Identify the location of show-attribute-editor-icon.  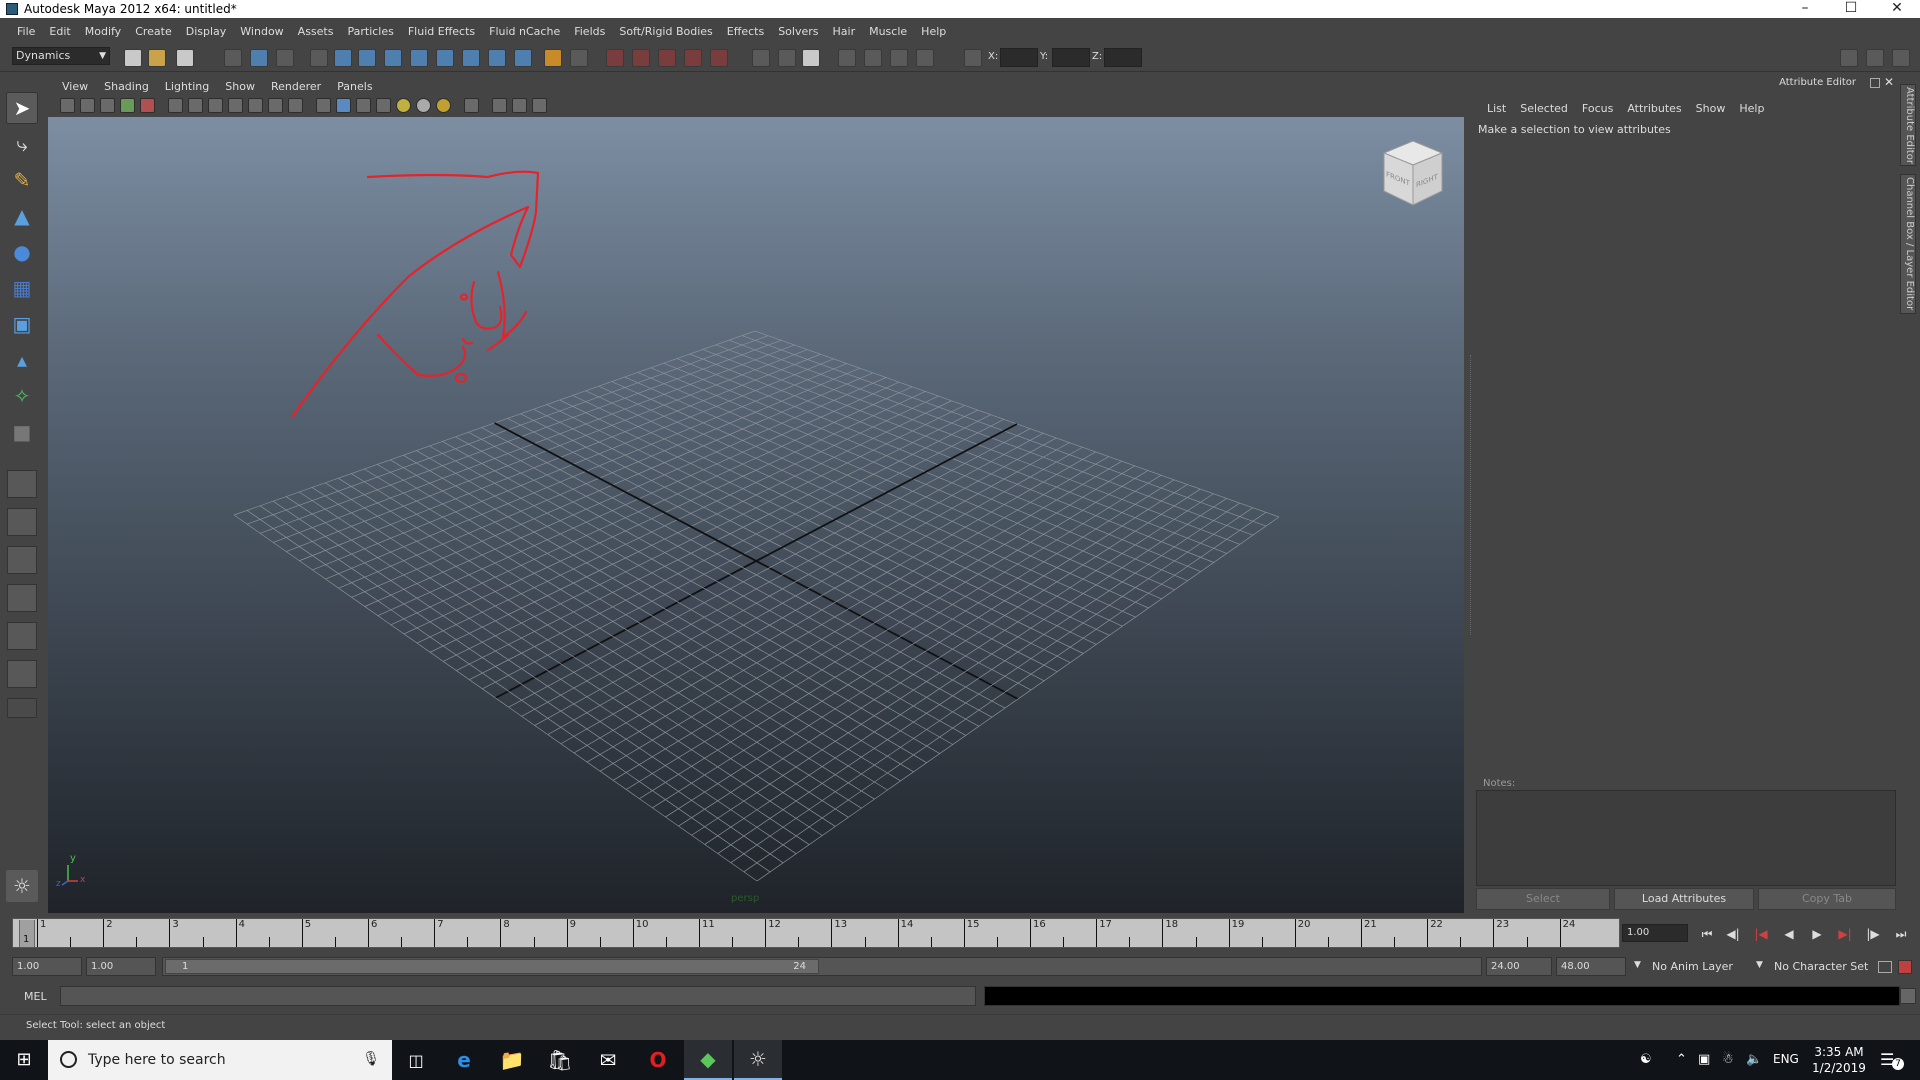
(1849, 58).